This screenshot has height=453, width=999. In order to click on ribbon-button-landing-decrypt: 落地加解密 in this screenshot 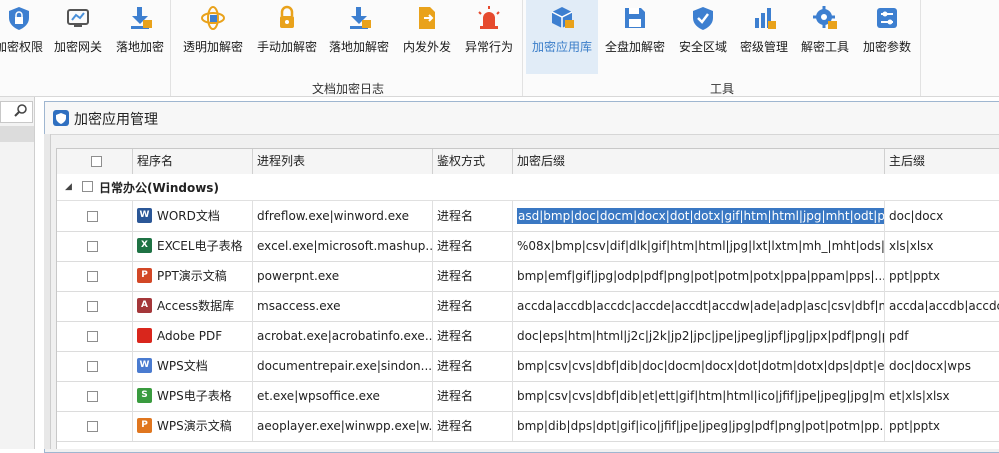, I will do `click(359, 37)`.